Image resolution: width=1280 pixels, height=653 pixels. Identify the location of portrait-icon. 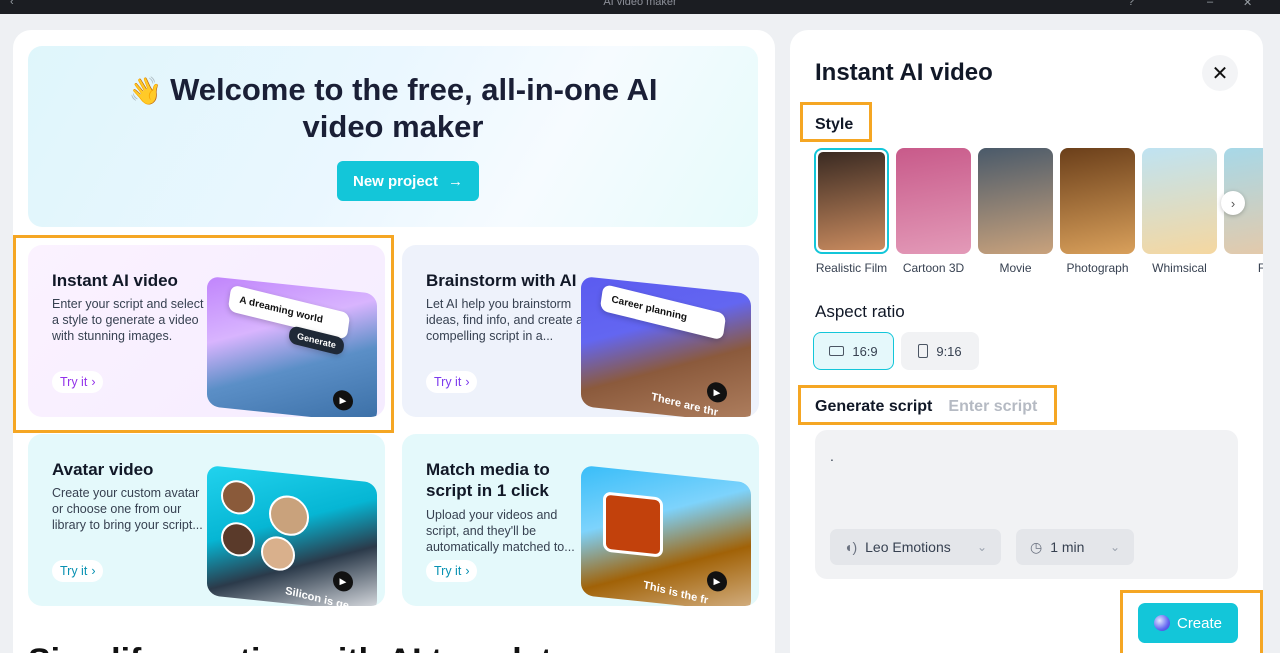
(923, 351).